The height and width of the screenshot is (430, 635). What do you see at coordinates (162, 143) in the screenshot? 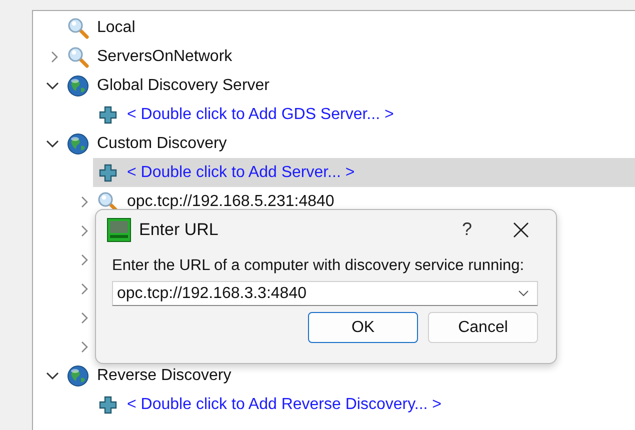
I see `tree-item-label: Custom Discovery` at bounding box center [162, 143].